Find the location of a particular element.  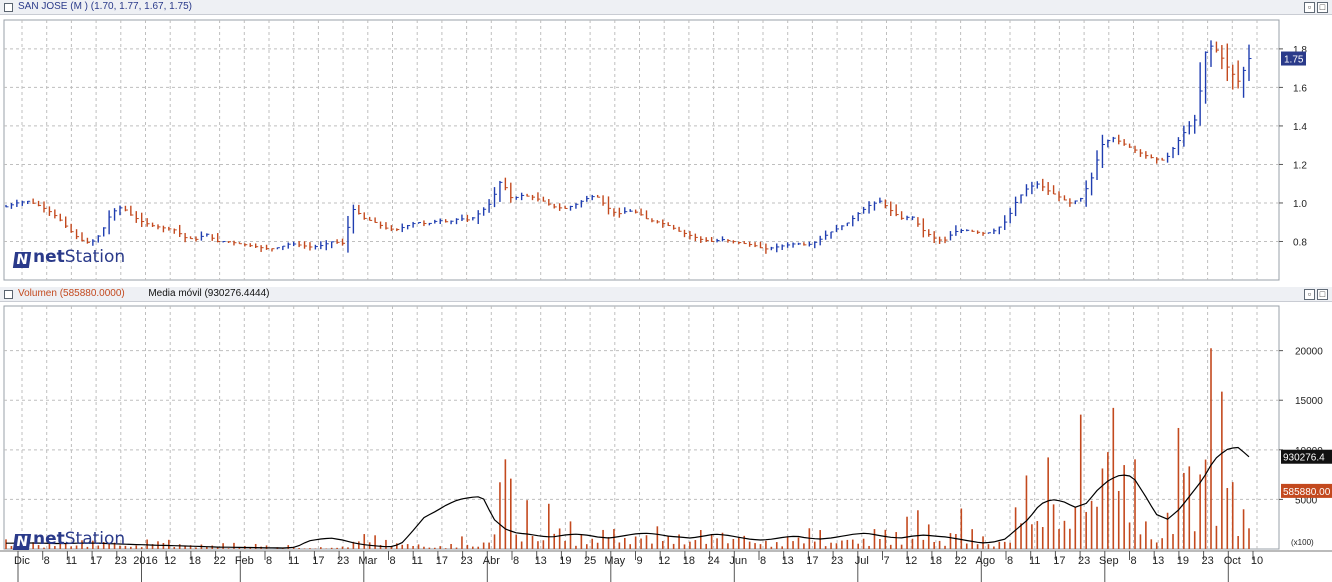

x-tick-label: Dic is located at coordinates (22, 561).